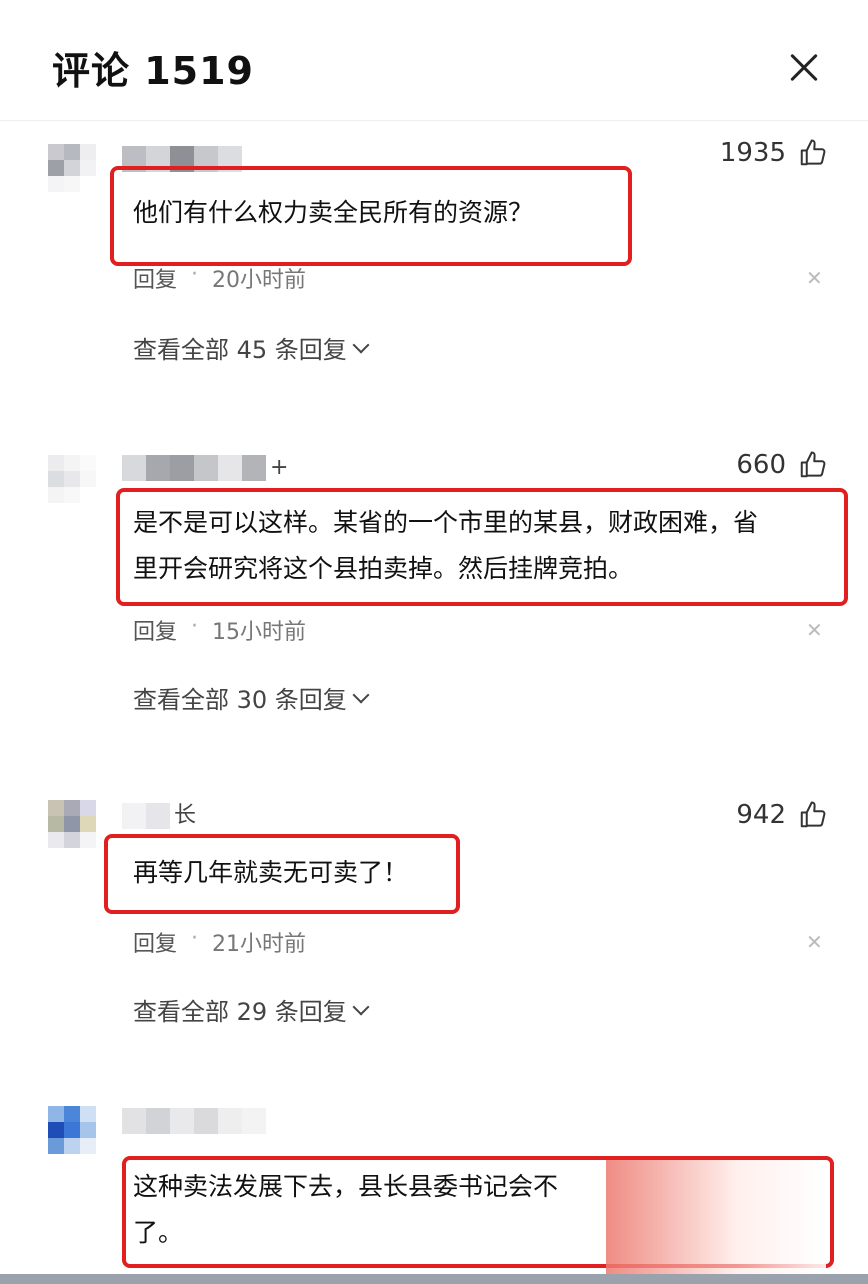 Image resolution: width=868 pixels, height=1284 pixels. I want to click on redaction-smear, so click(716, 1222).